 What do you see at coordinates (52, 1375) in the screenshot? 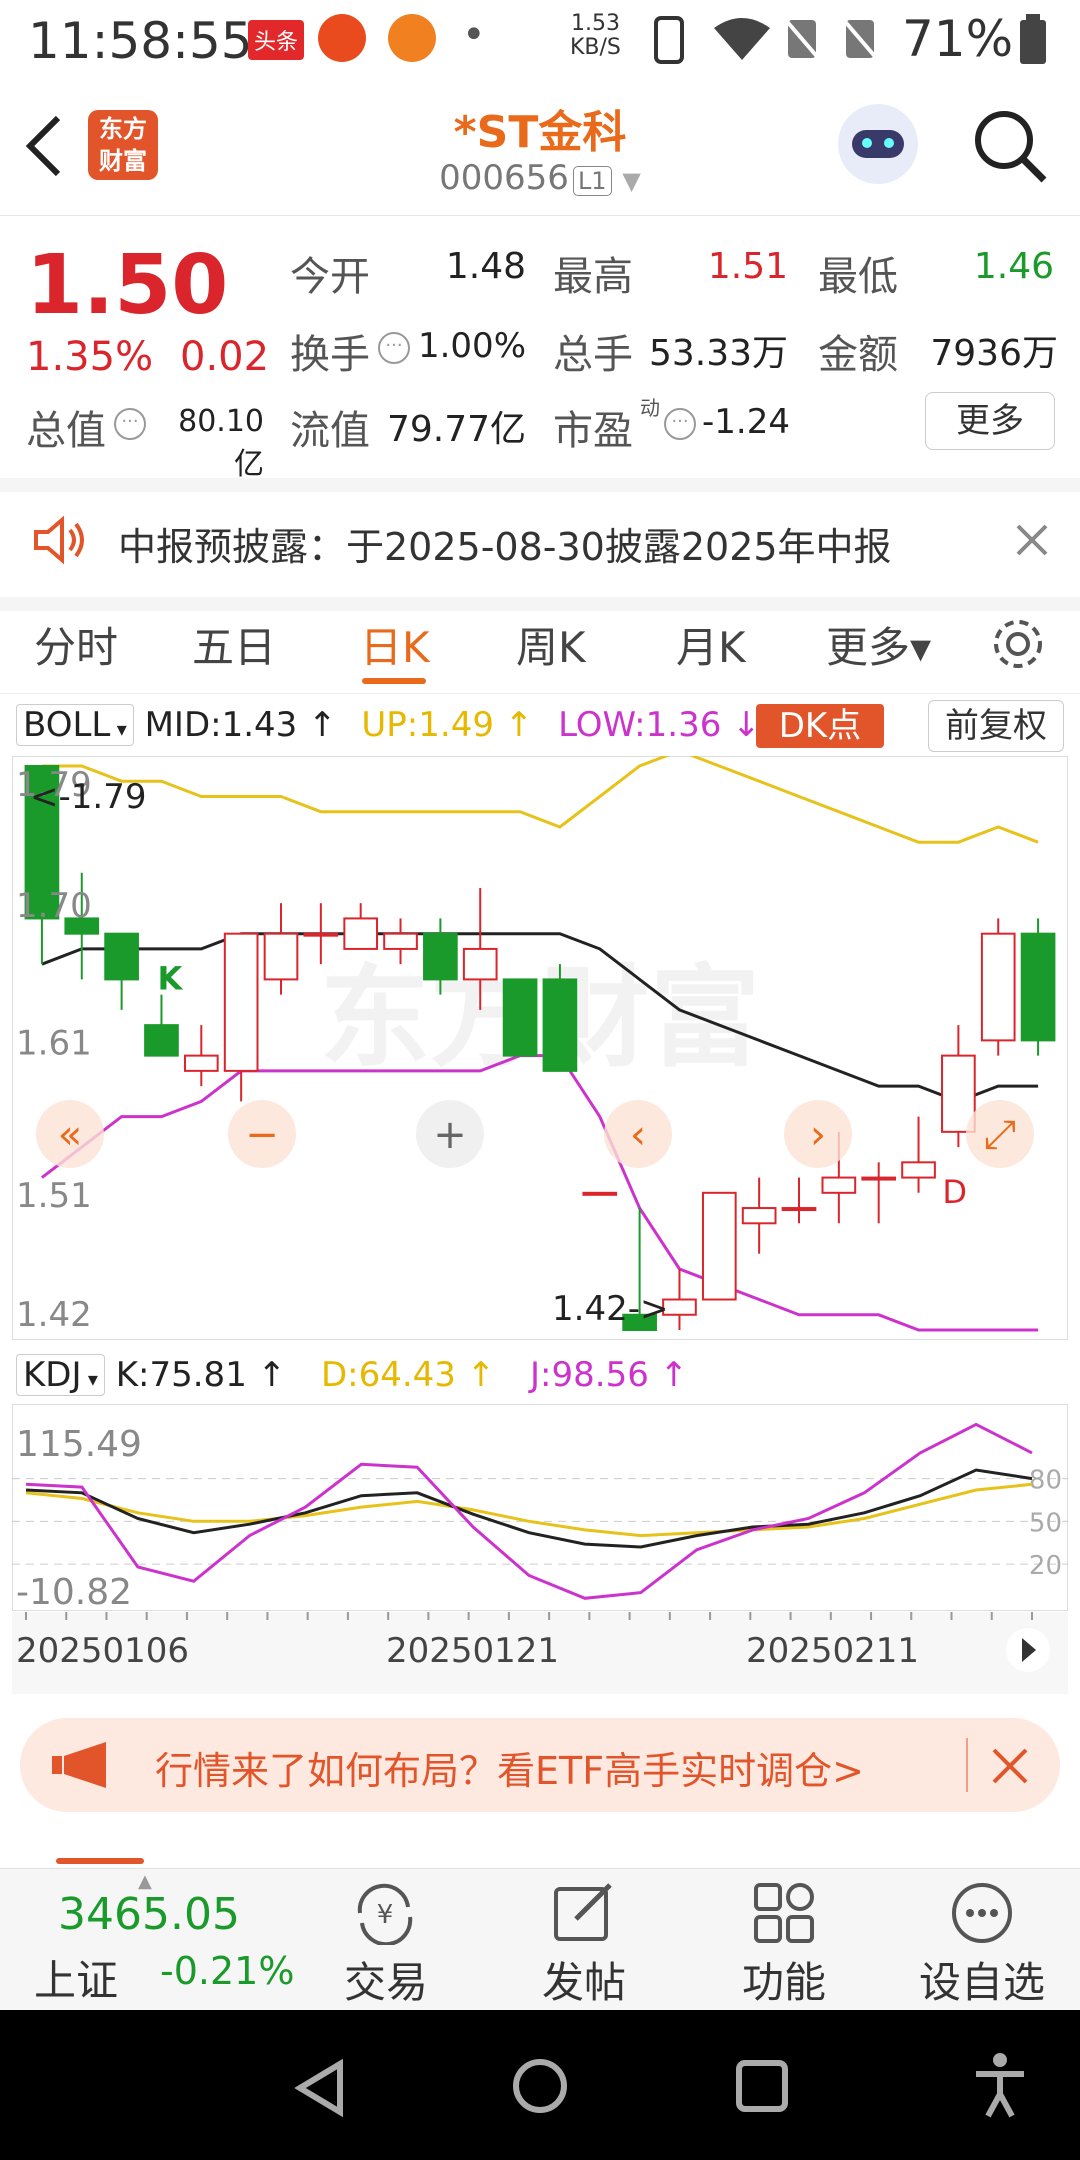
I see `kdj-name: KDJ` at bounding box center [52, 1375].